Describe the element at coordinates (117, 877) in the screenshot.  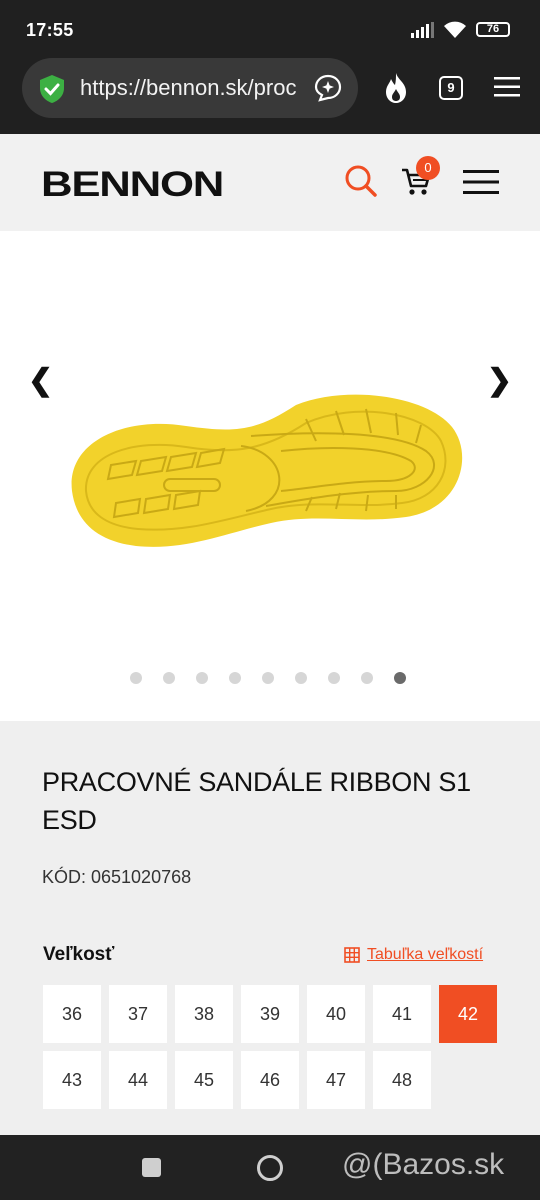
I see `product-code: KÓD: 0651020768` at that location.